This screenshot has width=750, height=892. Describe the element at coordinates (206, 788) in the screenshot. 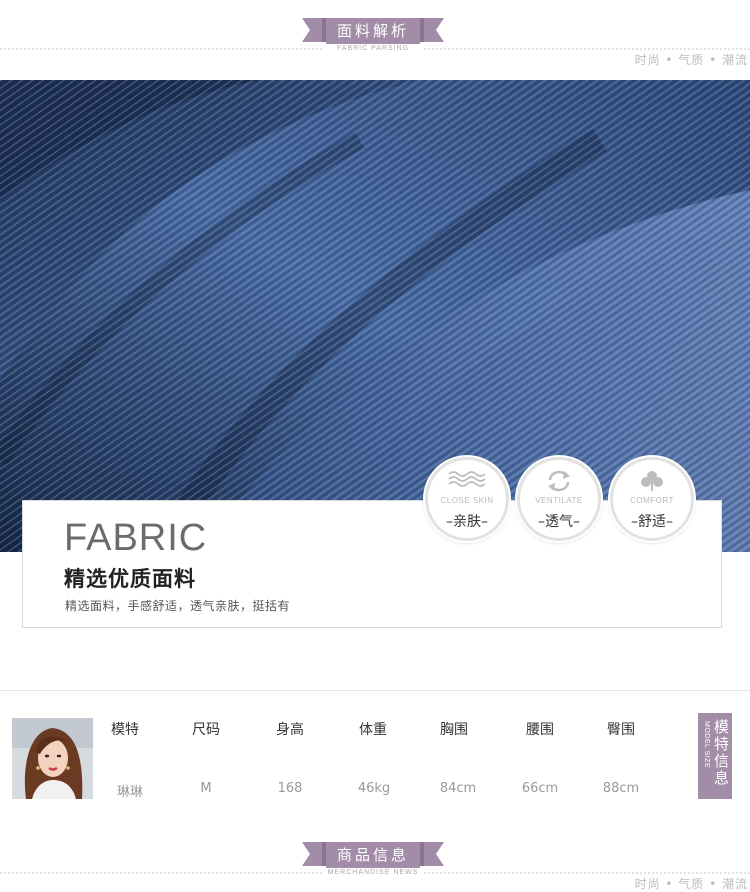

I see `model-value-size: M` at that location.